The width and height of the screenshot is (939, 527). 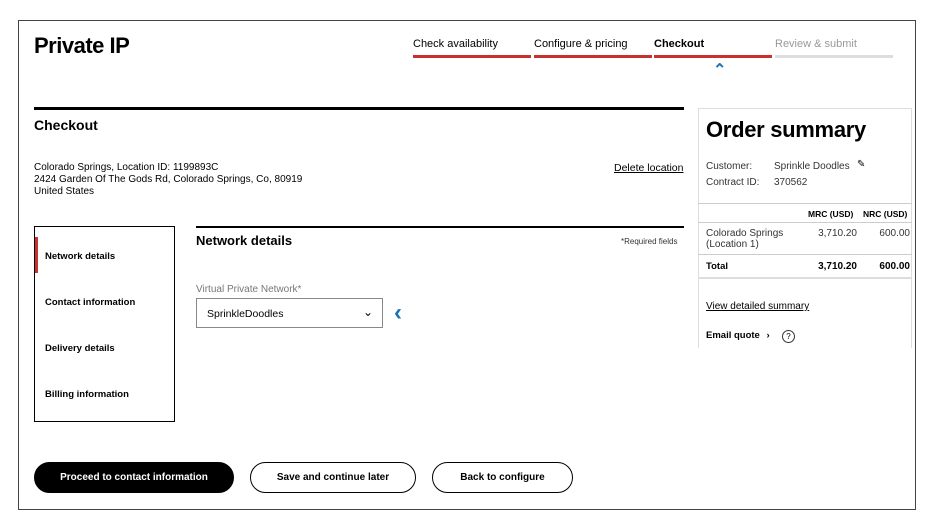 I want to click on step-configure-pricing: Configure & pricing, so click(x=593, y=48).